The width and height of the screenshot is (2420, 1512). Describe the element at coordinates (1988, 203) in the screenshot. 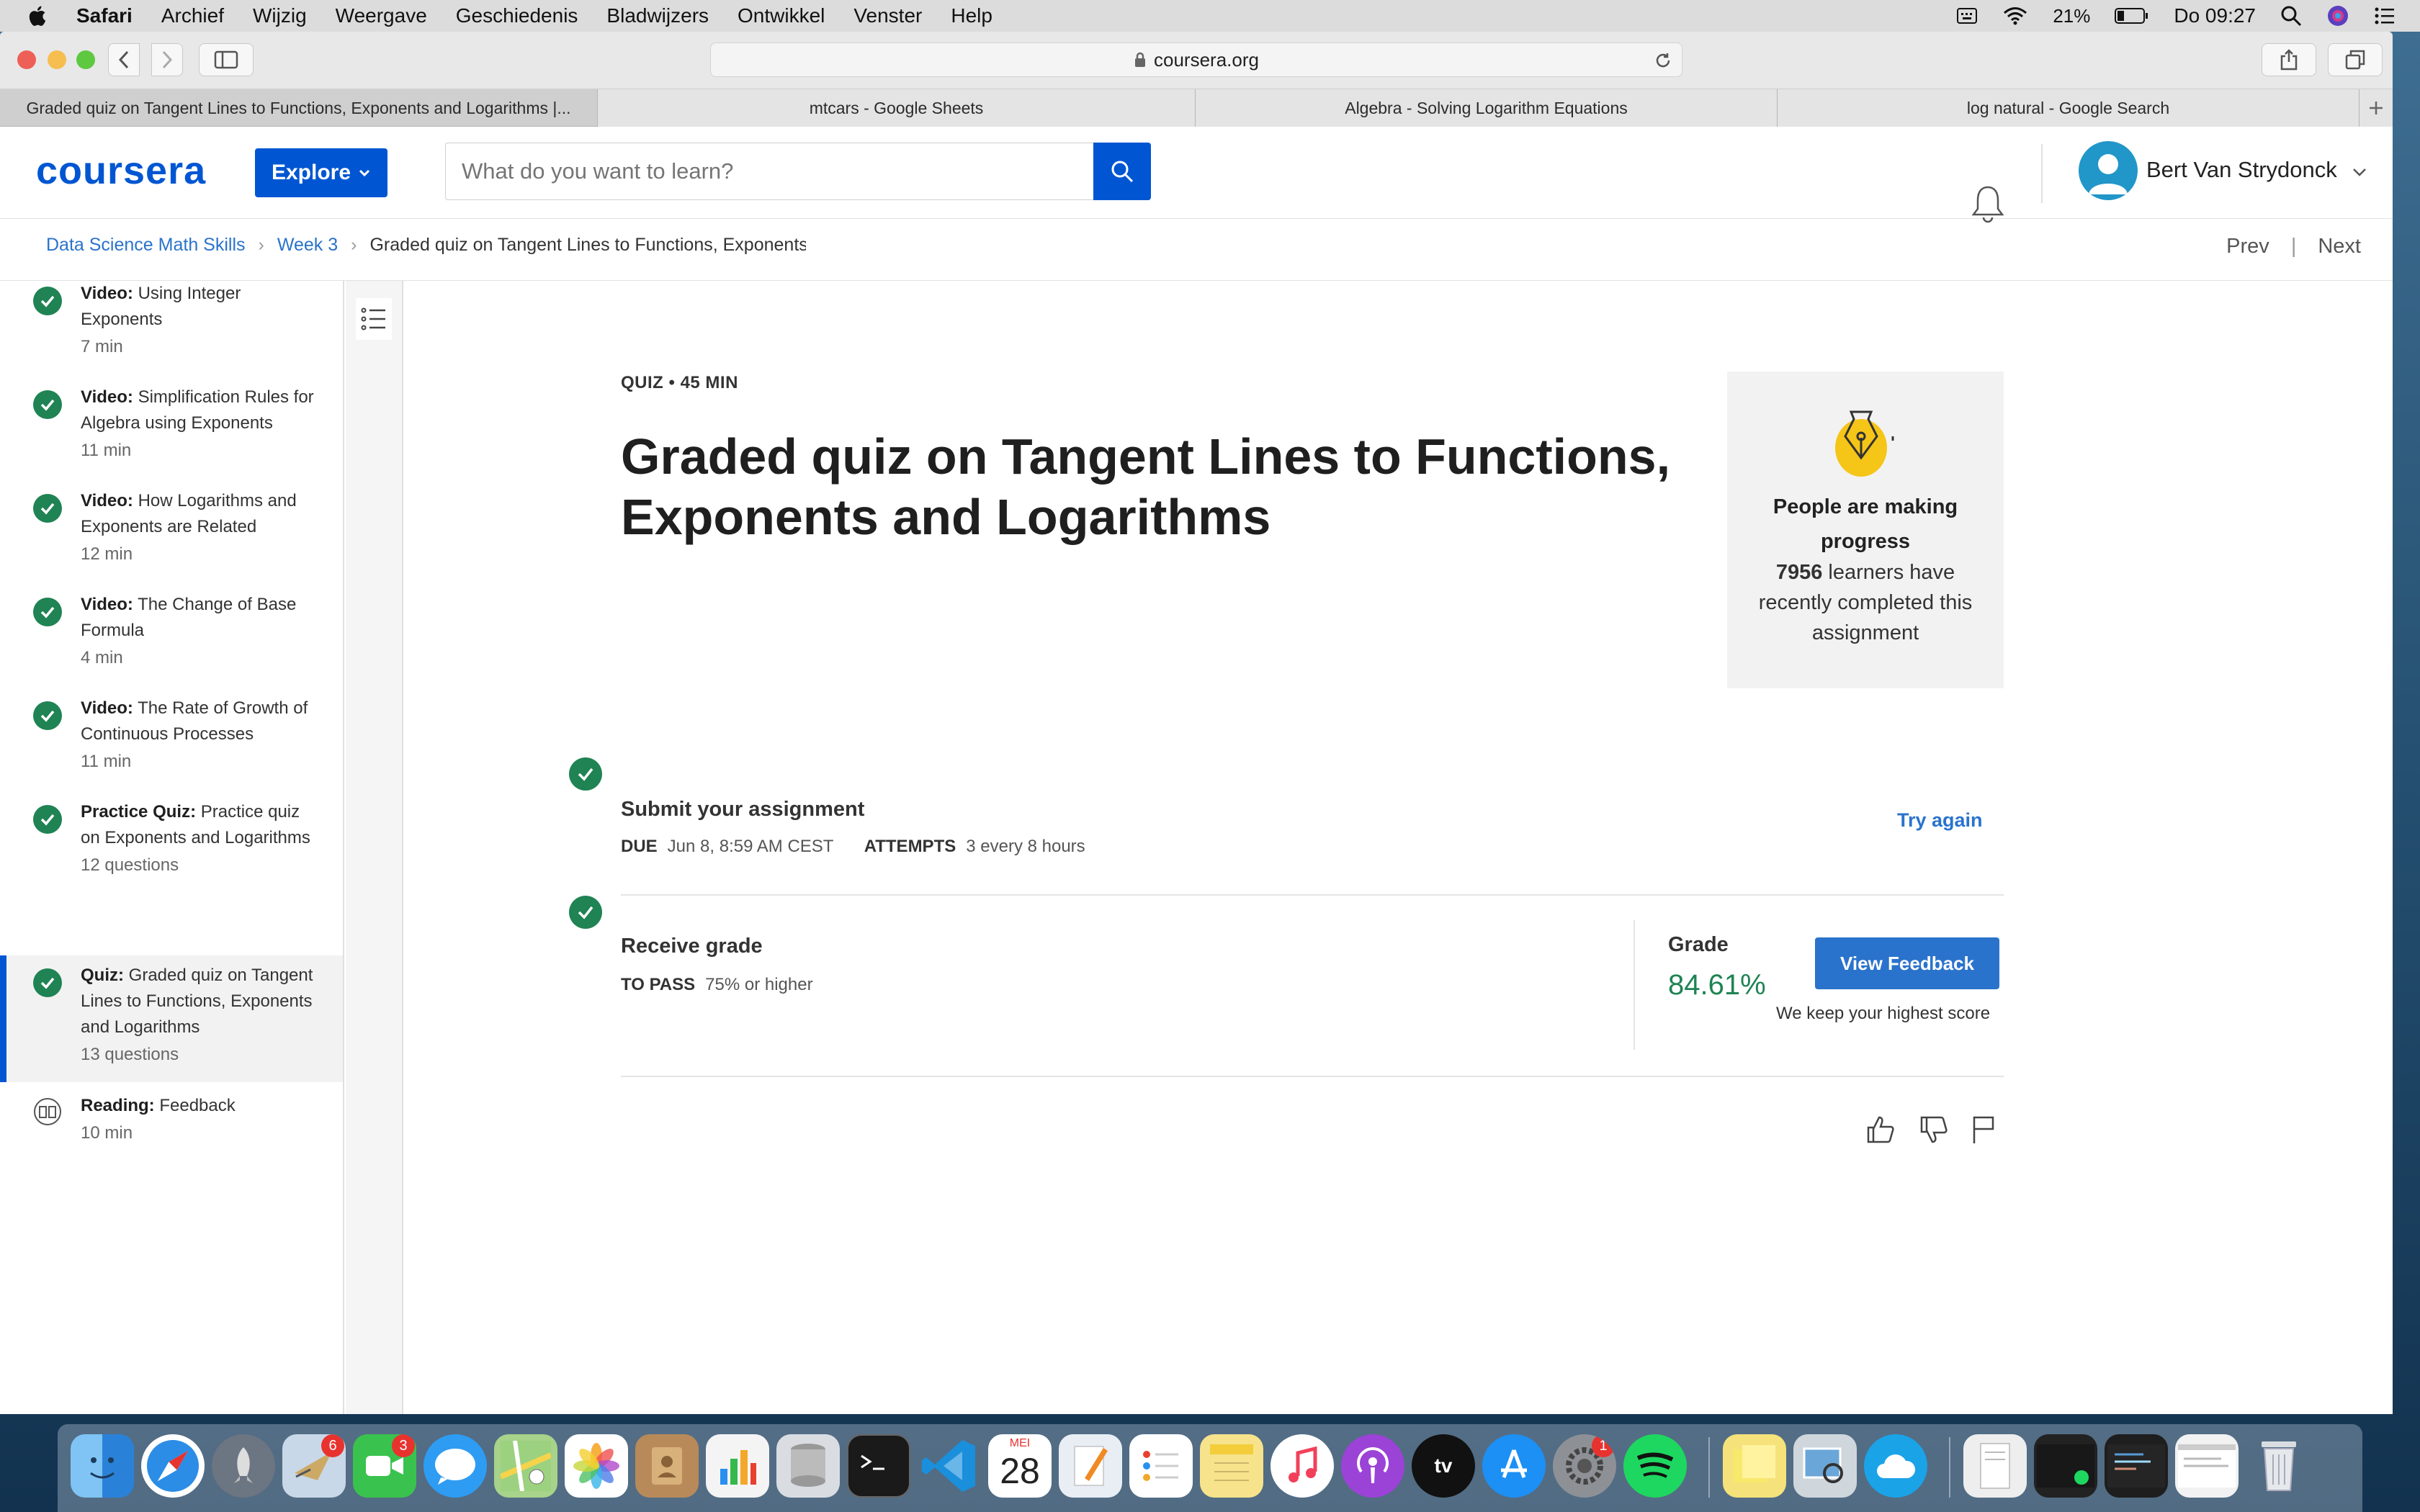

I see `bell-icon` at that location.